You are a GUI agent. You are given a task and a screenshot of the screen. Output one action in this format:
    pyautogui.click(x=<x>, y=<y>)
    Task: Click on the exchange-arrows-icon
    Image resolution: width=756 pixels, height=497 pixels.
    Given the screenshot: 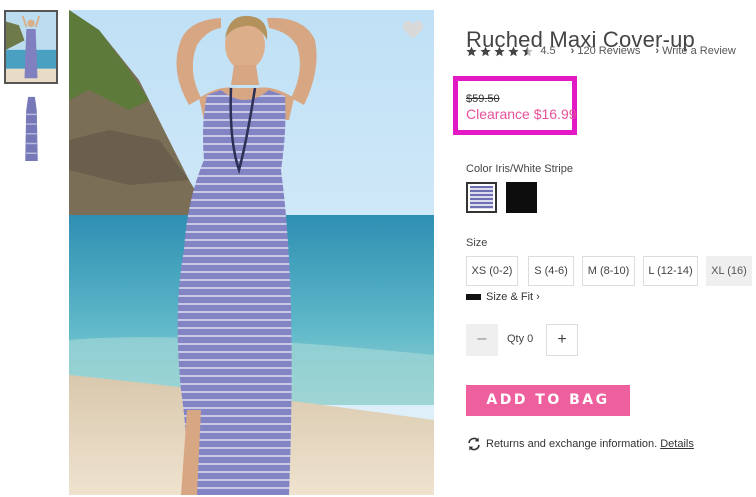 What is the action you would take?
    pyautogui.click(x=474, y=444)
    